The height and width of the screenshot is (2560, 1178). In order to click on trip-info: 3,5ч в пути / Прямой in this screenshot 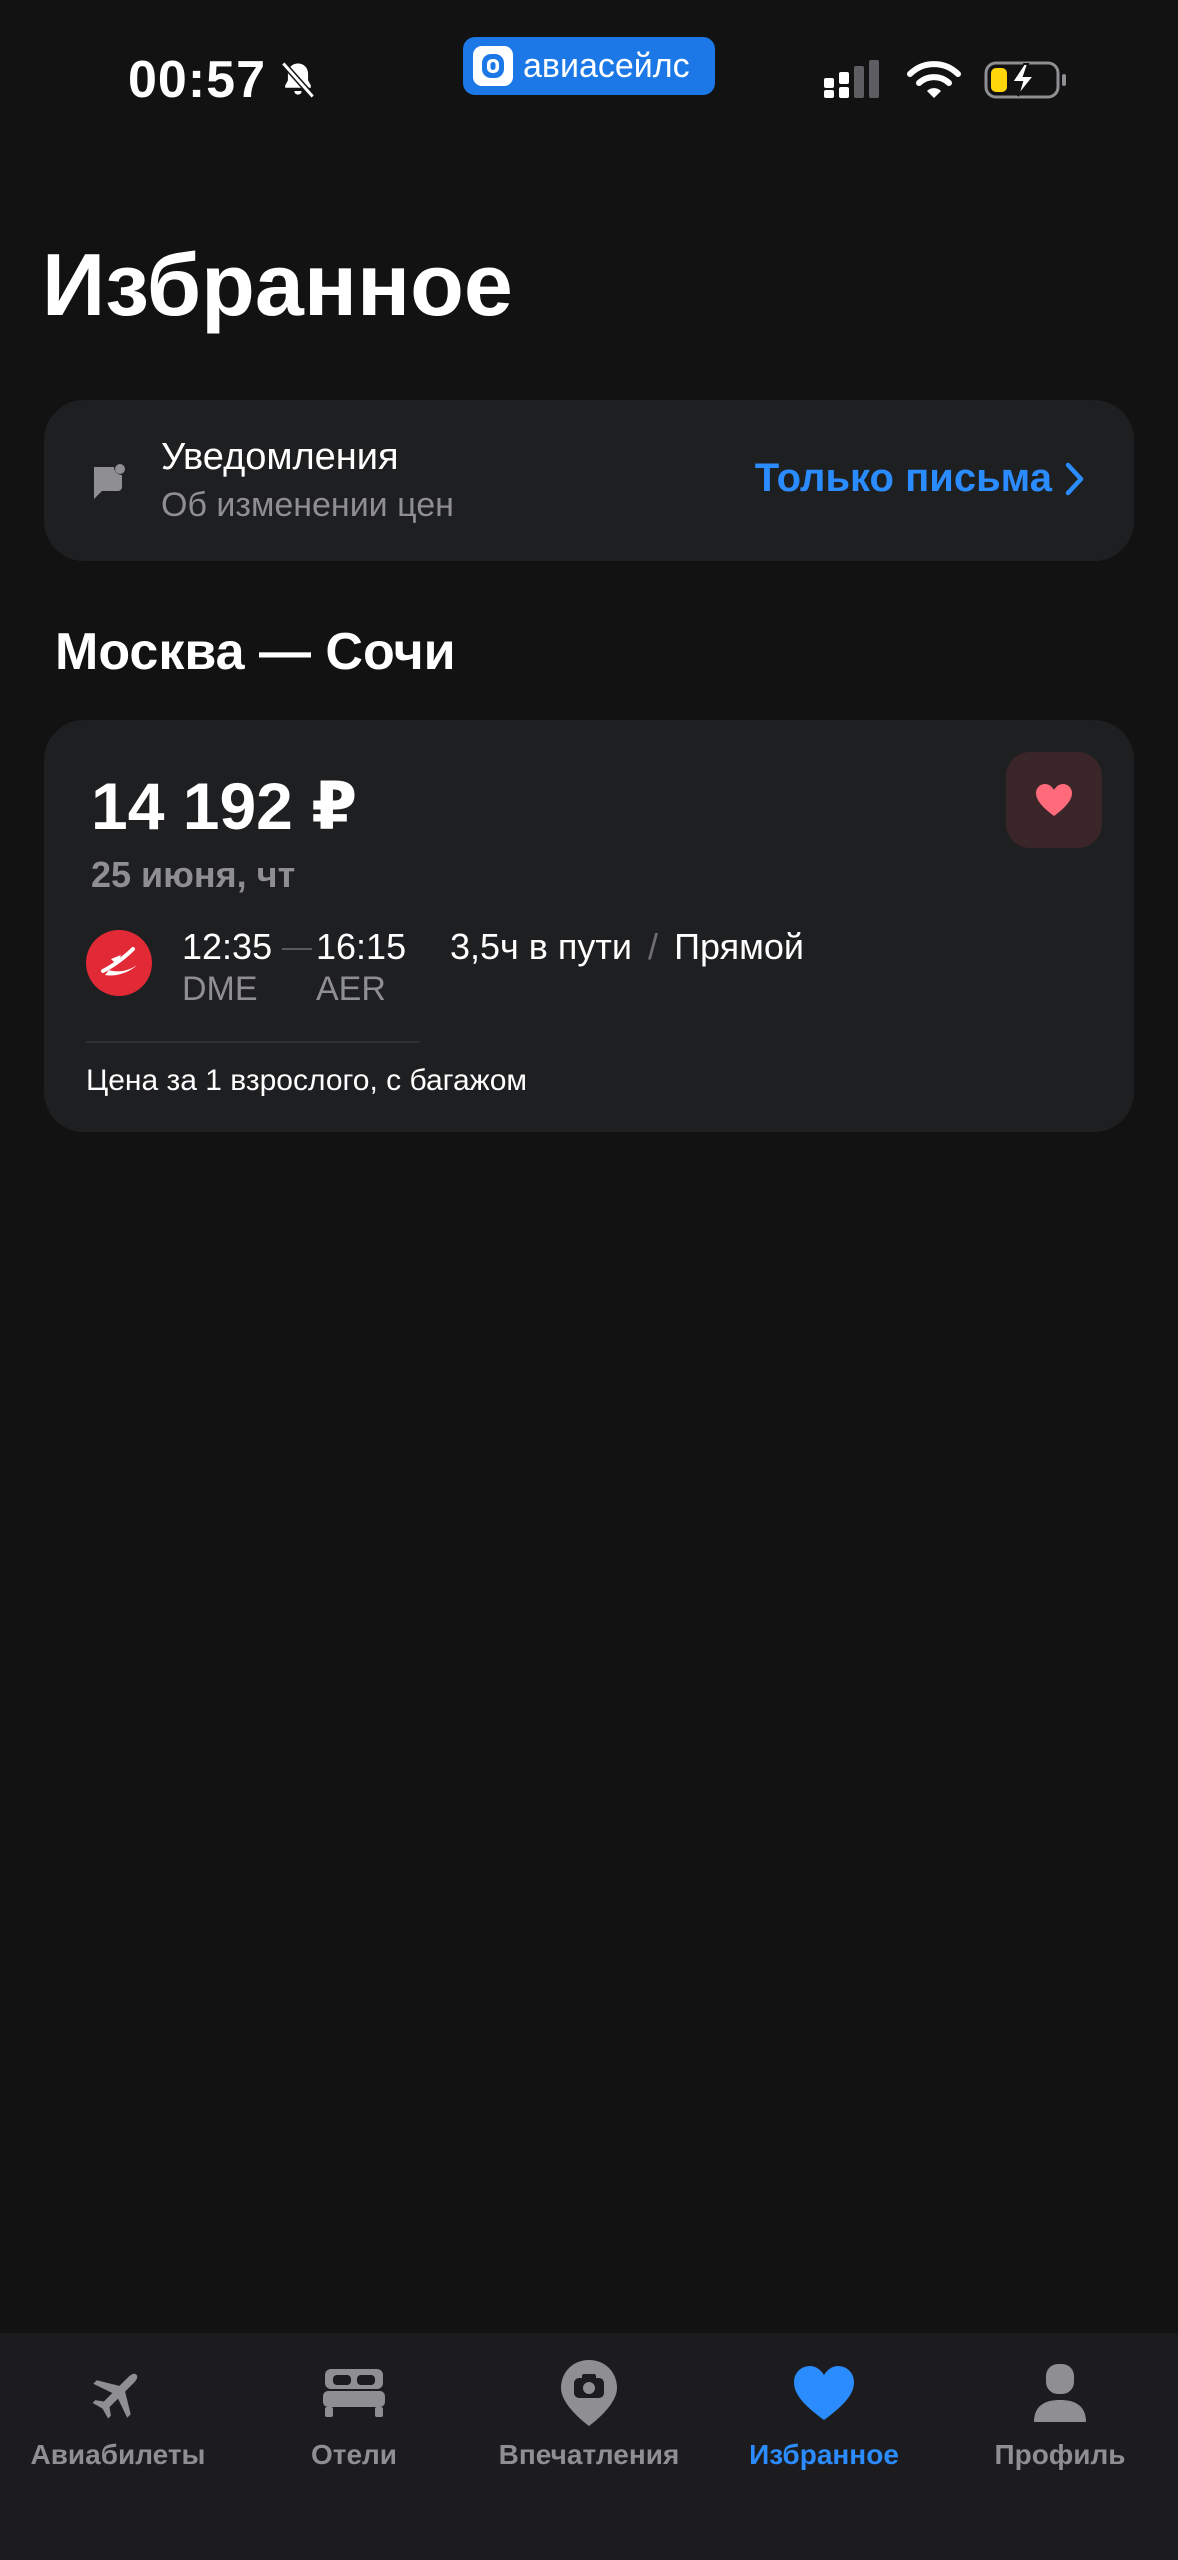, I will do `click(627, 947)`.